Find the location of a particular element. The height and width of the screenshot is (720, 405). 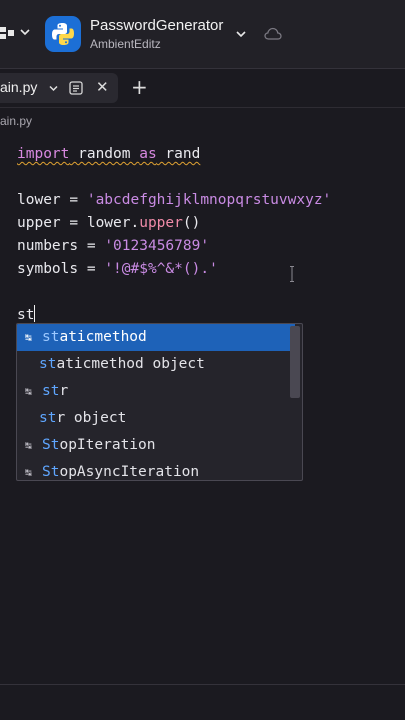

string-literal: '!@#$%^&*().' is located at coordinates (161, 269).